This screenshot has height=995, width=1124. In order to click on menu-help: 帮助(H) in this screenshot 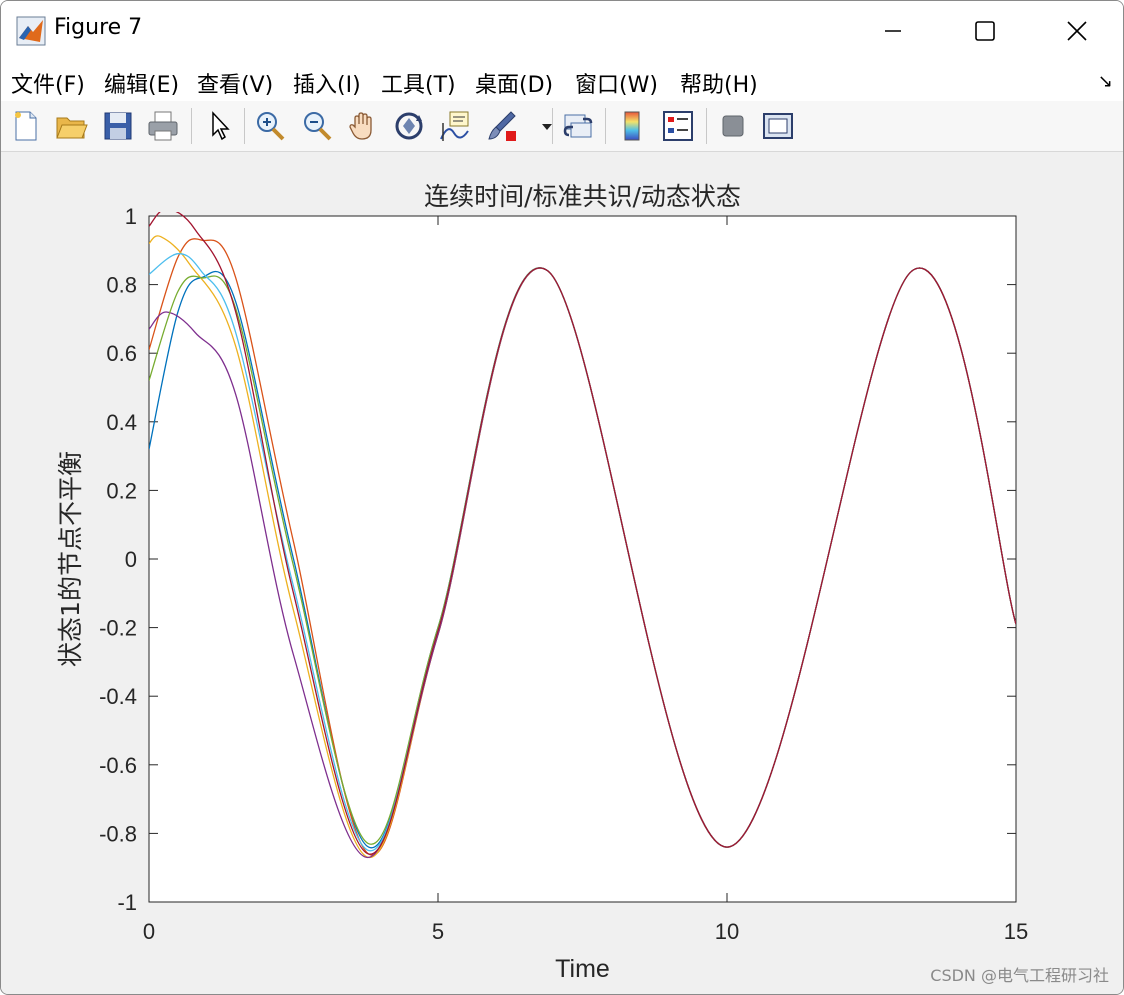, I will do `click(719, 83)`.